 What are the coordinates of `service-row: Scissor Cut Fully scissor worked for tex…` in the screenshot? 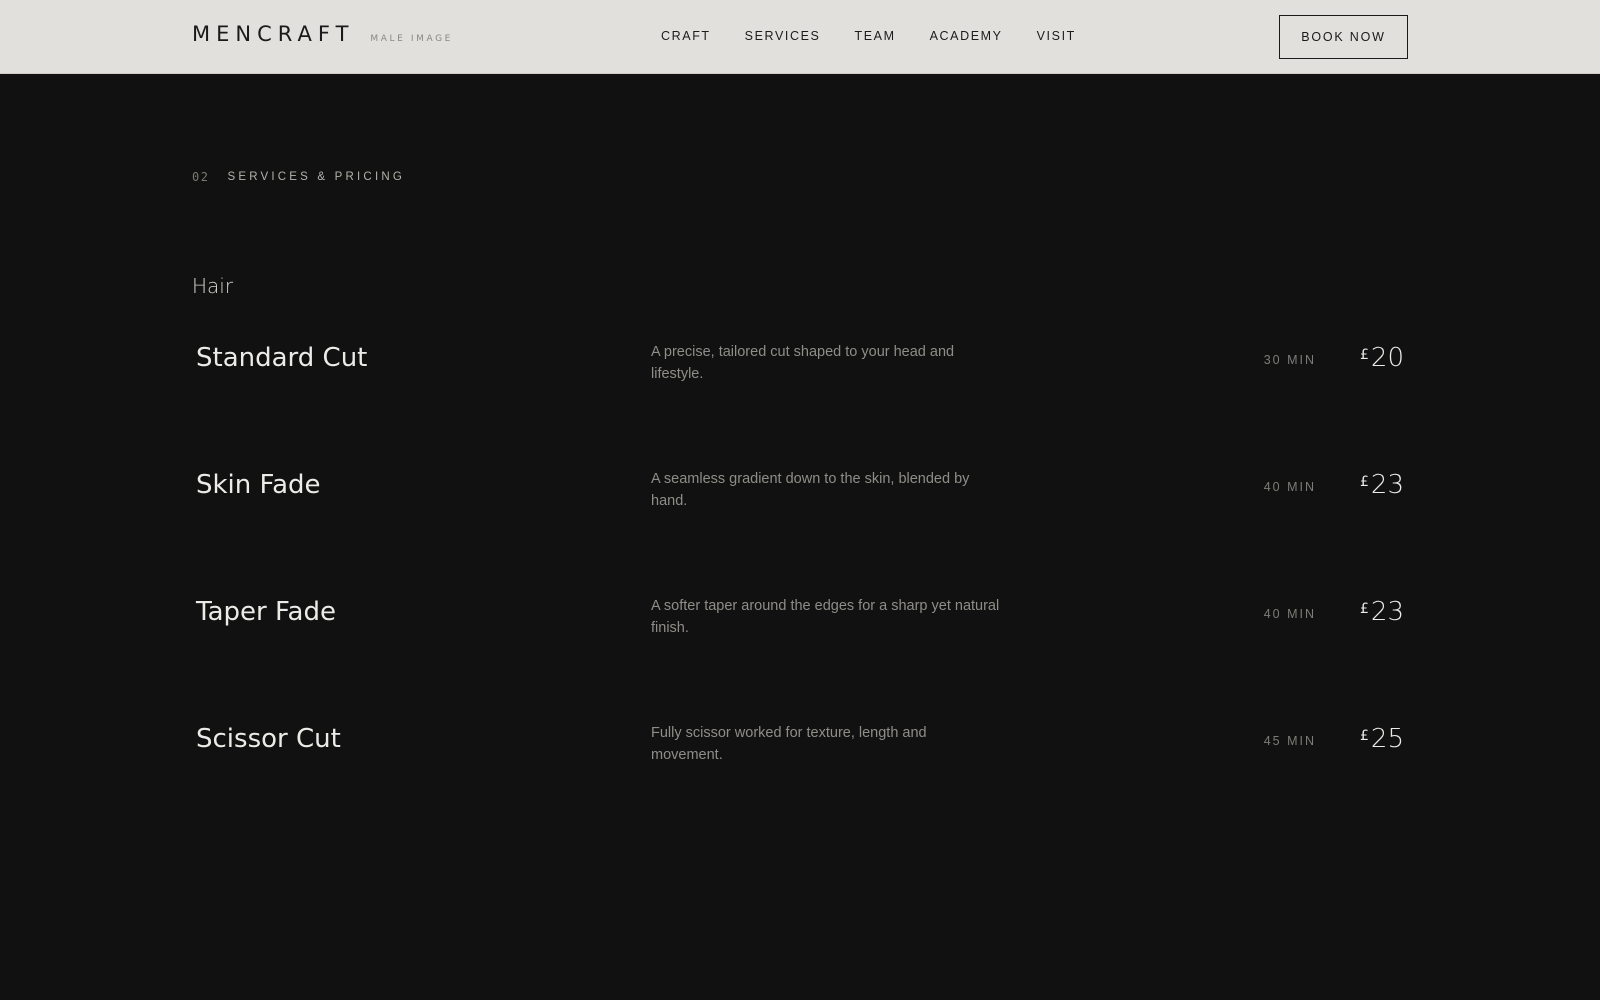 It's located at (800, 754).